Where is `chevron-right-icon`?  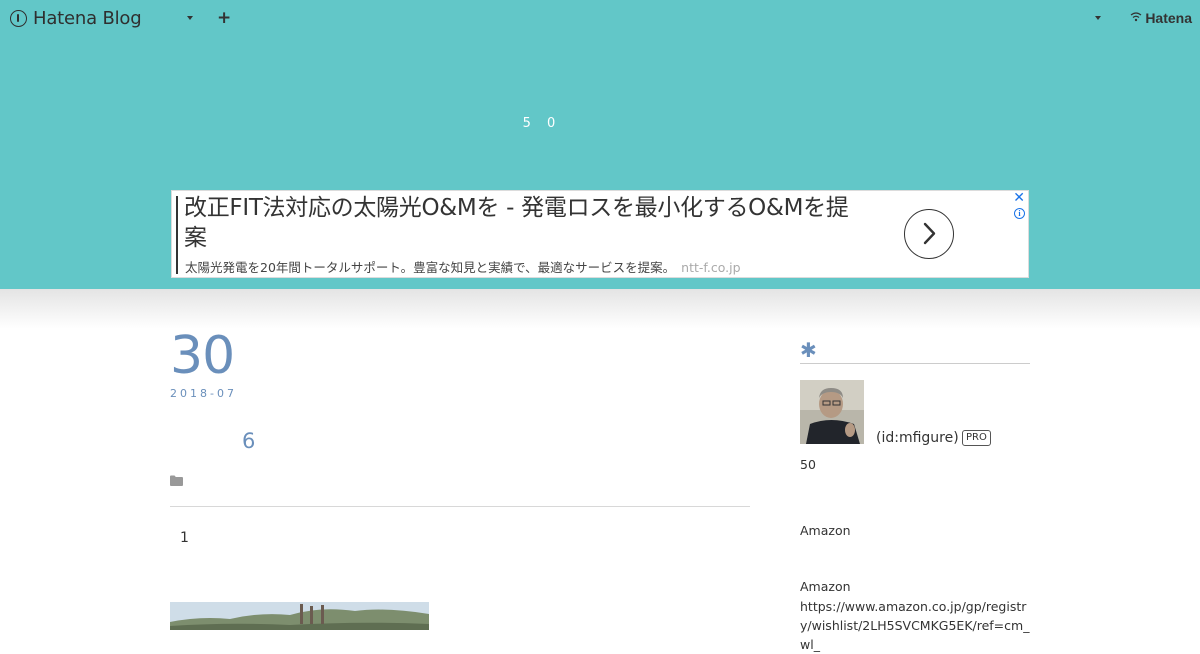 chevron-right-icon is located at coordinates (929, 233).